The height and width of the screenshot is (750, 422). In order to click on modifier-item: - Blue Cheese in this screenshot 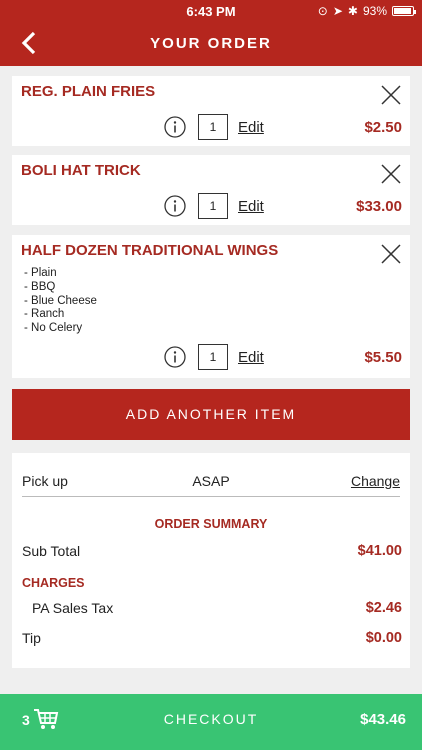, I will do `click(60, 300)`.